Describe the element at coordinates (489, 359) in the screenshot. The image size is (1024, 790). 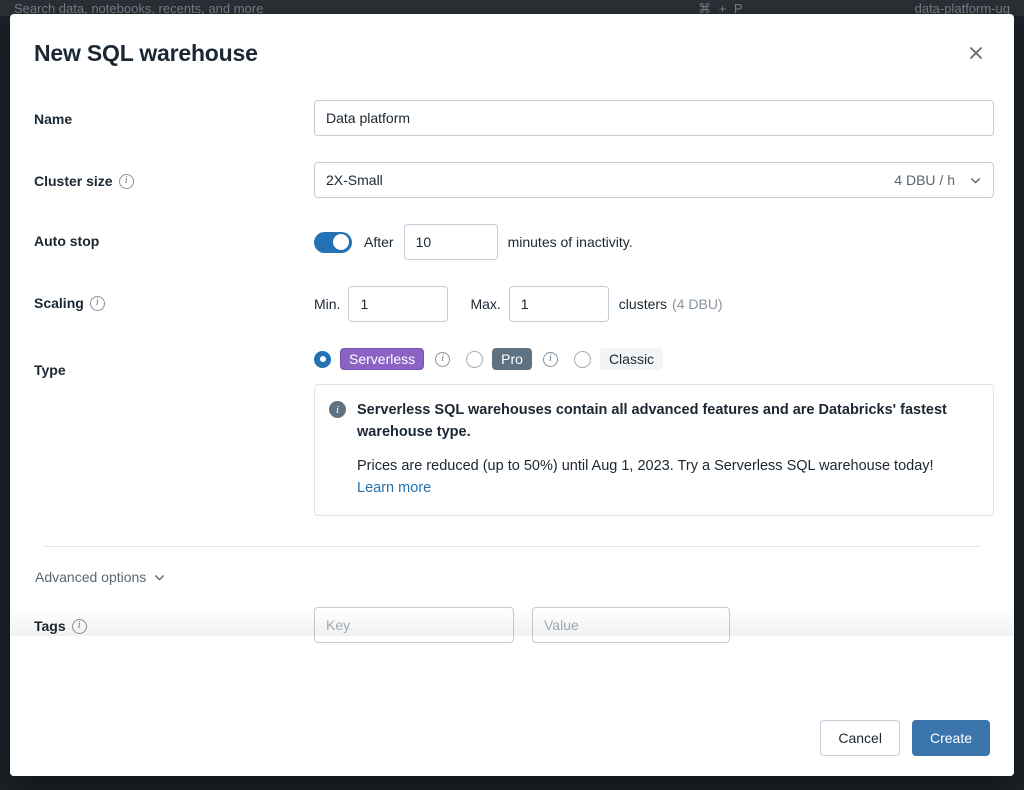
I see `type-options: Serverless i Pro i Classic` at that location.